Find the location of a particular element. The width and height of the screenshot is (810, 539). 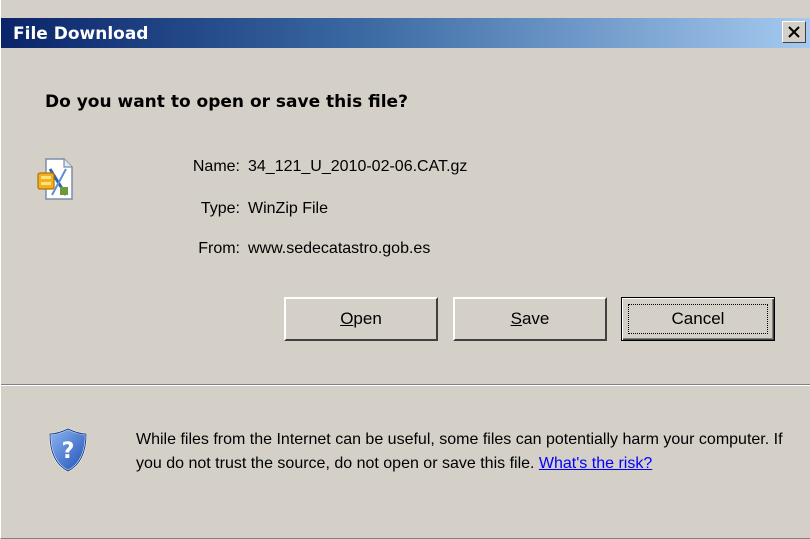

type-label: Type: is located at coordinates (220, 208).